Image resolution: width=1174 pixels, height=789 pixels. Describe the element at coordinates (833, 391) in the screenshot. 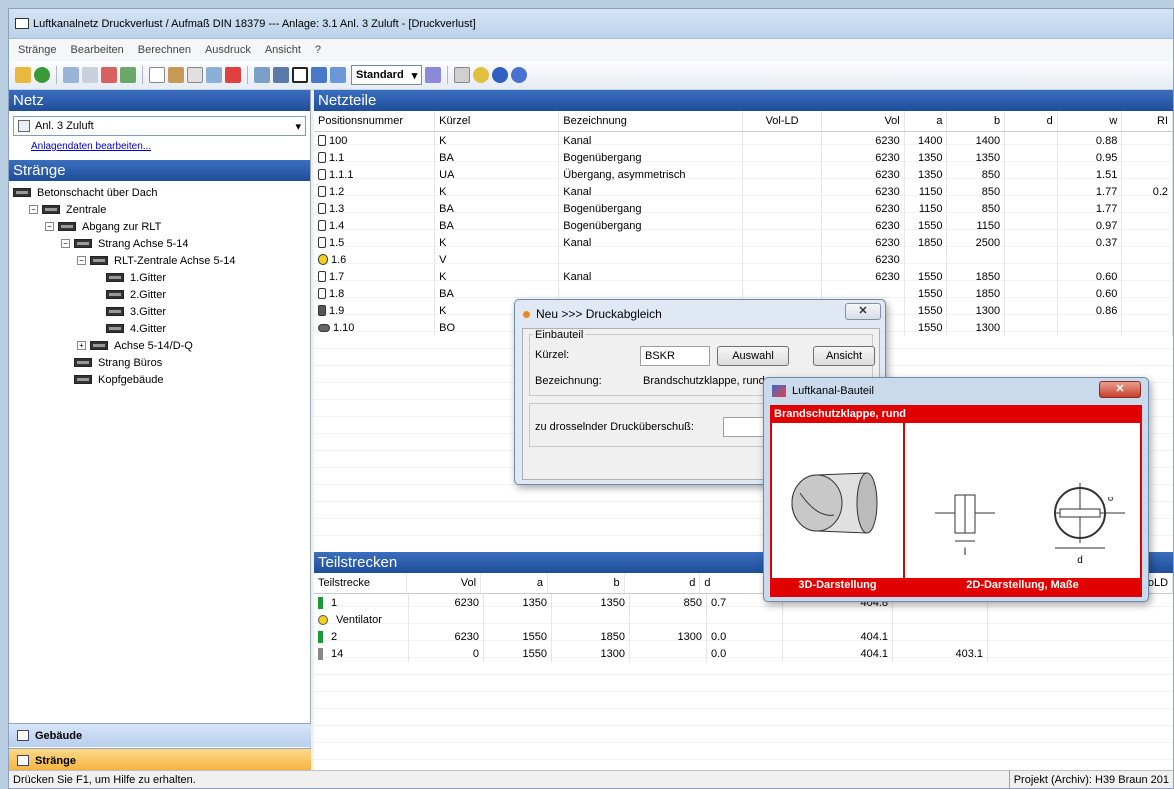

I see `bauteil-title: Luftkanal-Bauteil` at that location.